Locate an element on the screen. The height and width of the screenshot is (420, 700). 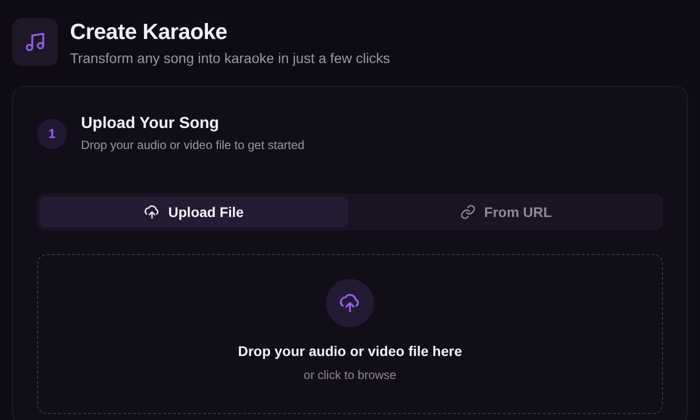
page-title: Create Karaoke is located at coordinates (149, 31).